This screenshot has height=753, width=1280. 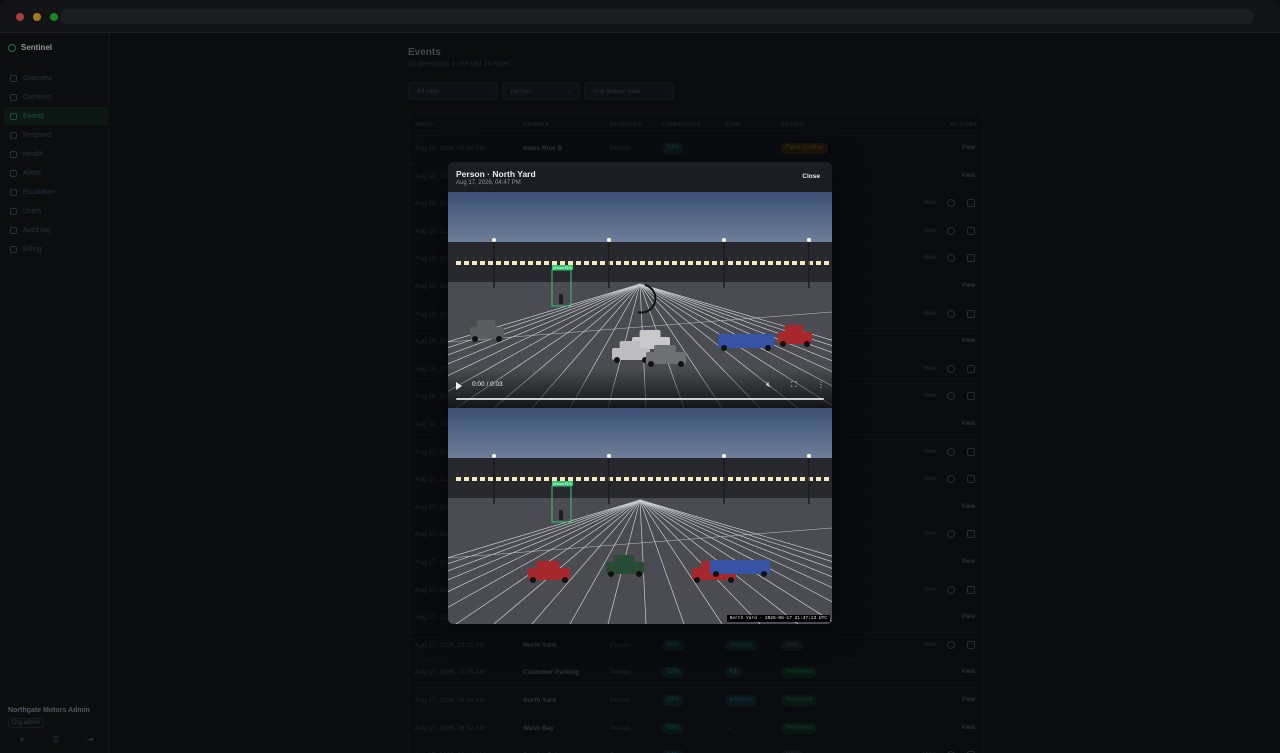 I want to click on close-button: Close, so click(x=811, y=176).